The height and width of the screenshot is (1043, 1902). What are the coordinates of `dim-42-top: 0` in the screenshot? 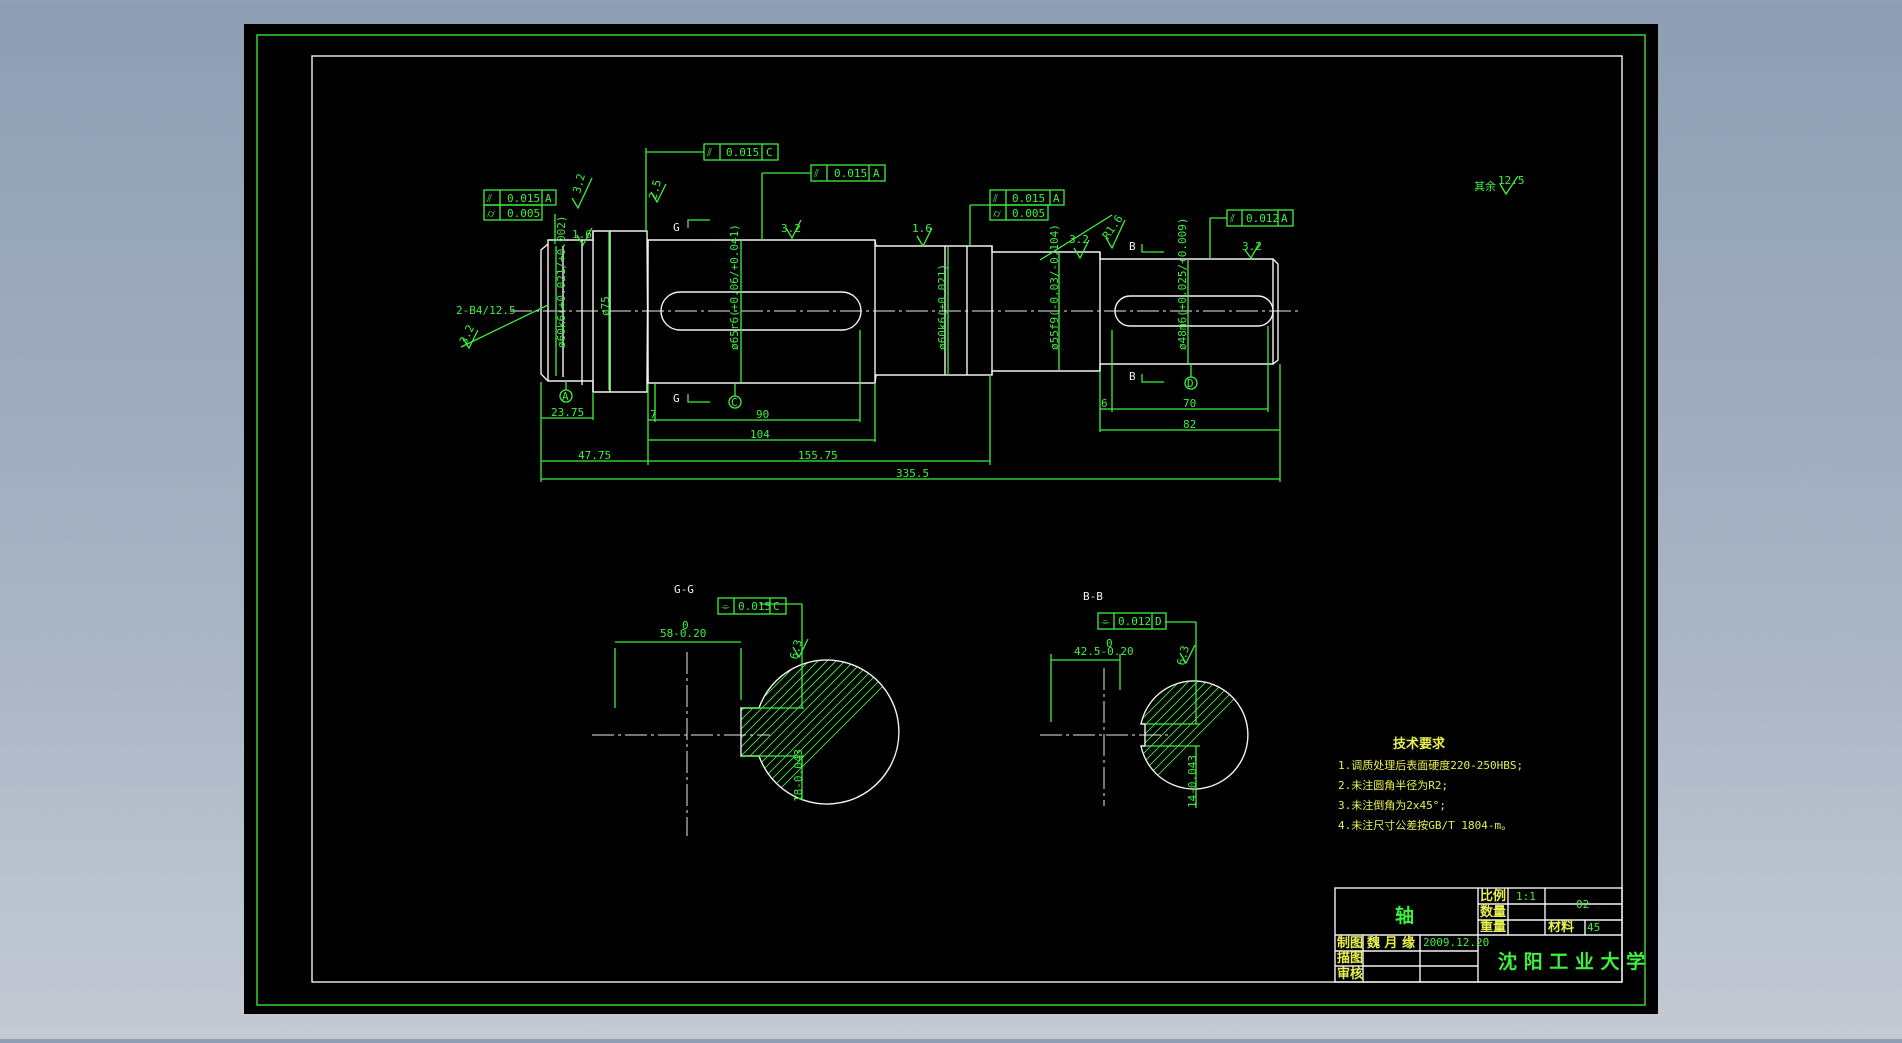 It's located at (1109, 643).